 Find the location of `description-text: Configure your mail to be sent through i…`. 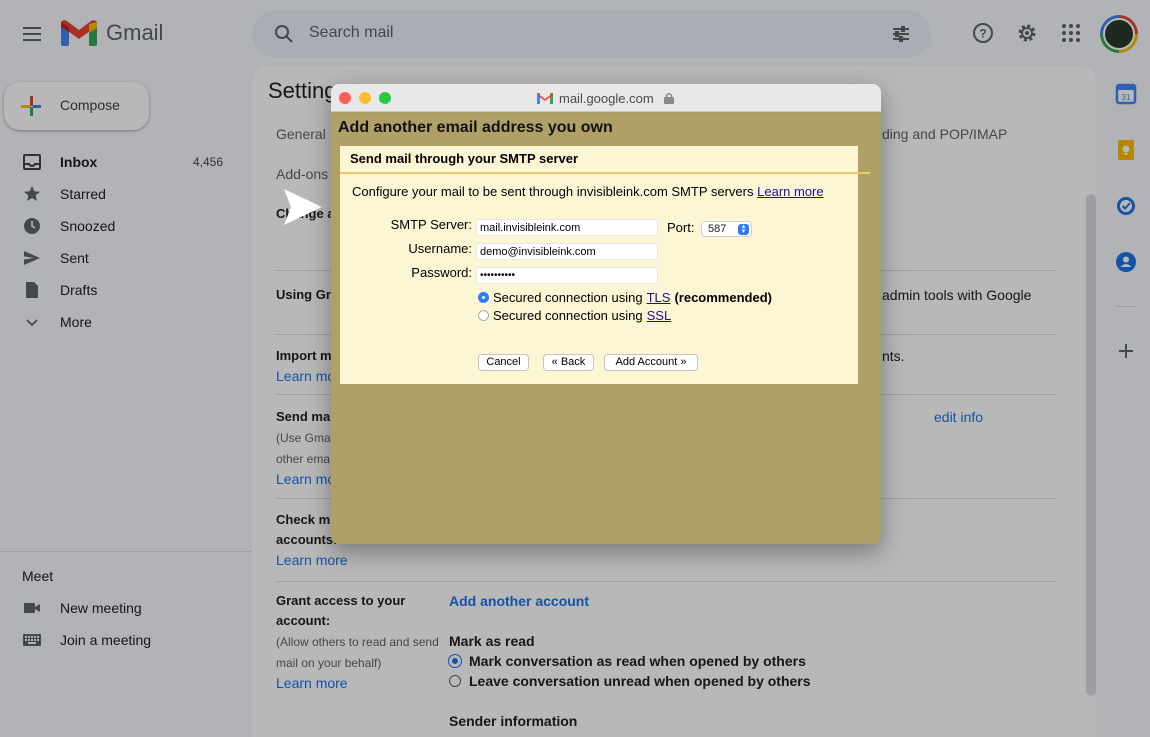

description-text: Configure your mail to be sent through i… is located at coordinates (553, 191).